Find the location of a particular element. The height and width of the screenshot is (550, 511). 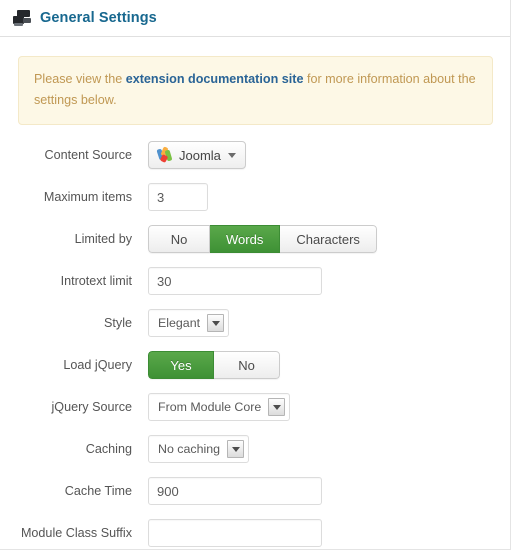

field-row-load-jquery: Load jQuery Yes No is located at coordinates (255, 365).